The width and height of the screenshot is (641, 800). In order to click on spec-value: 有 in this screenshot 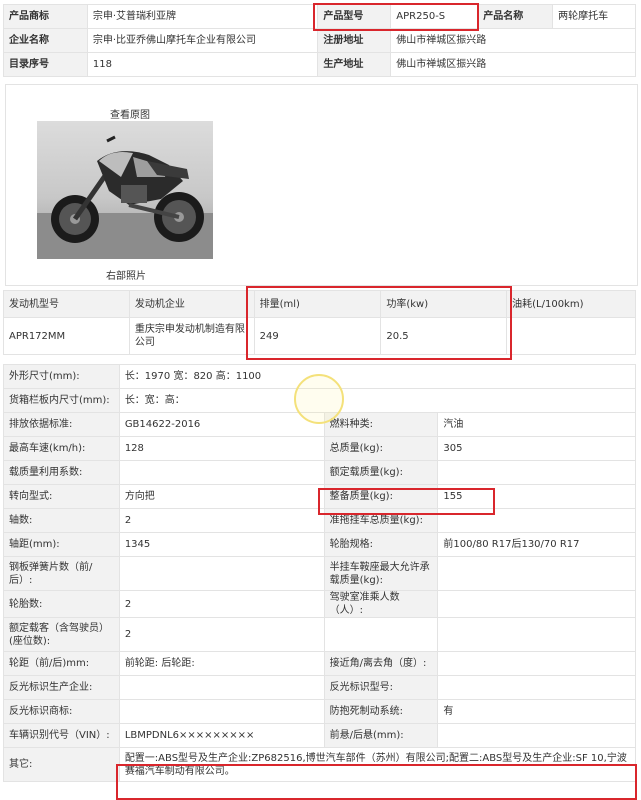, I will do `click(536, 711)`.